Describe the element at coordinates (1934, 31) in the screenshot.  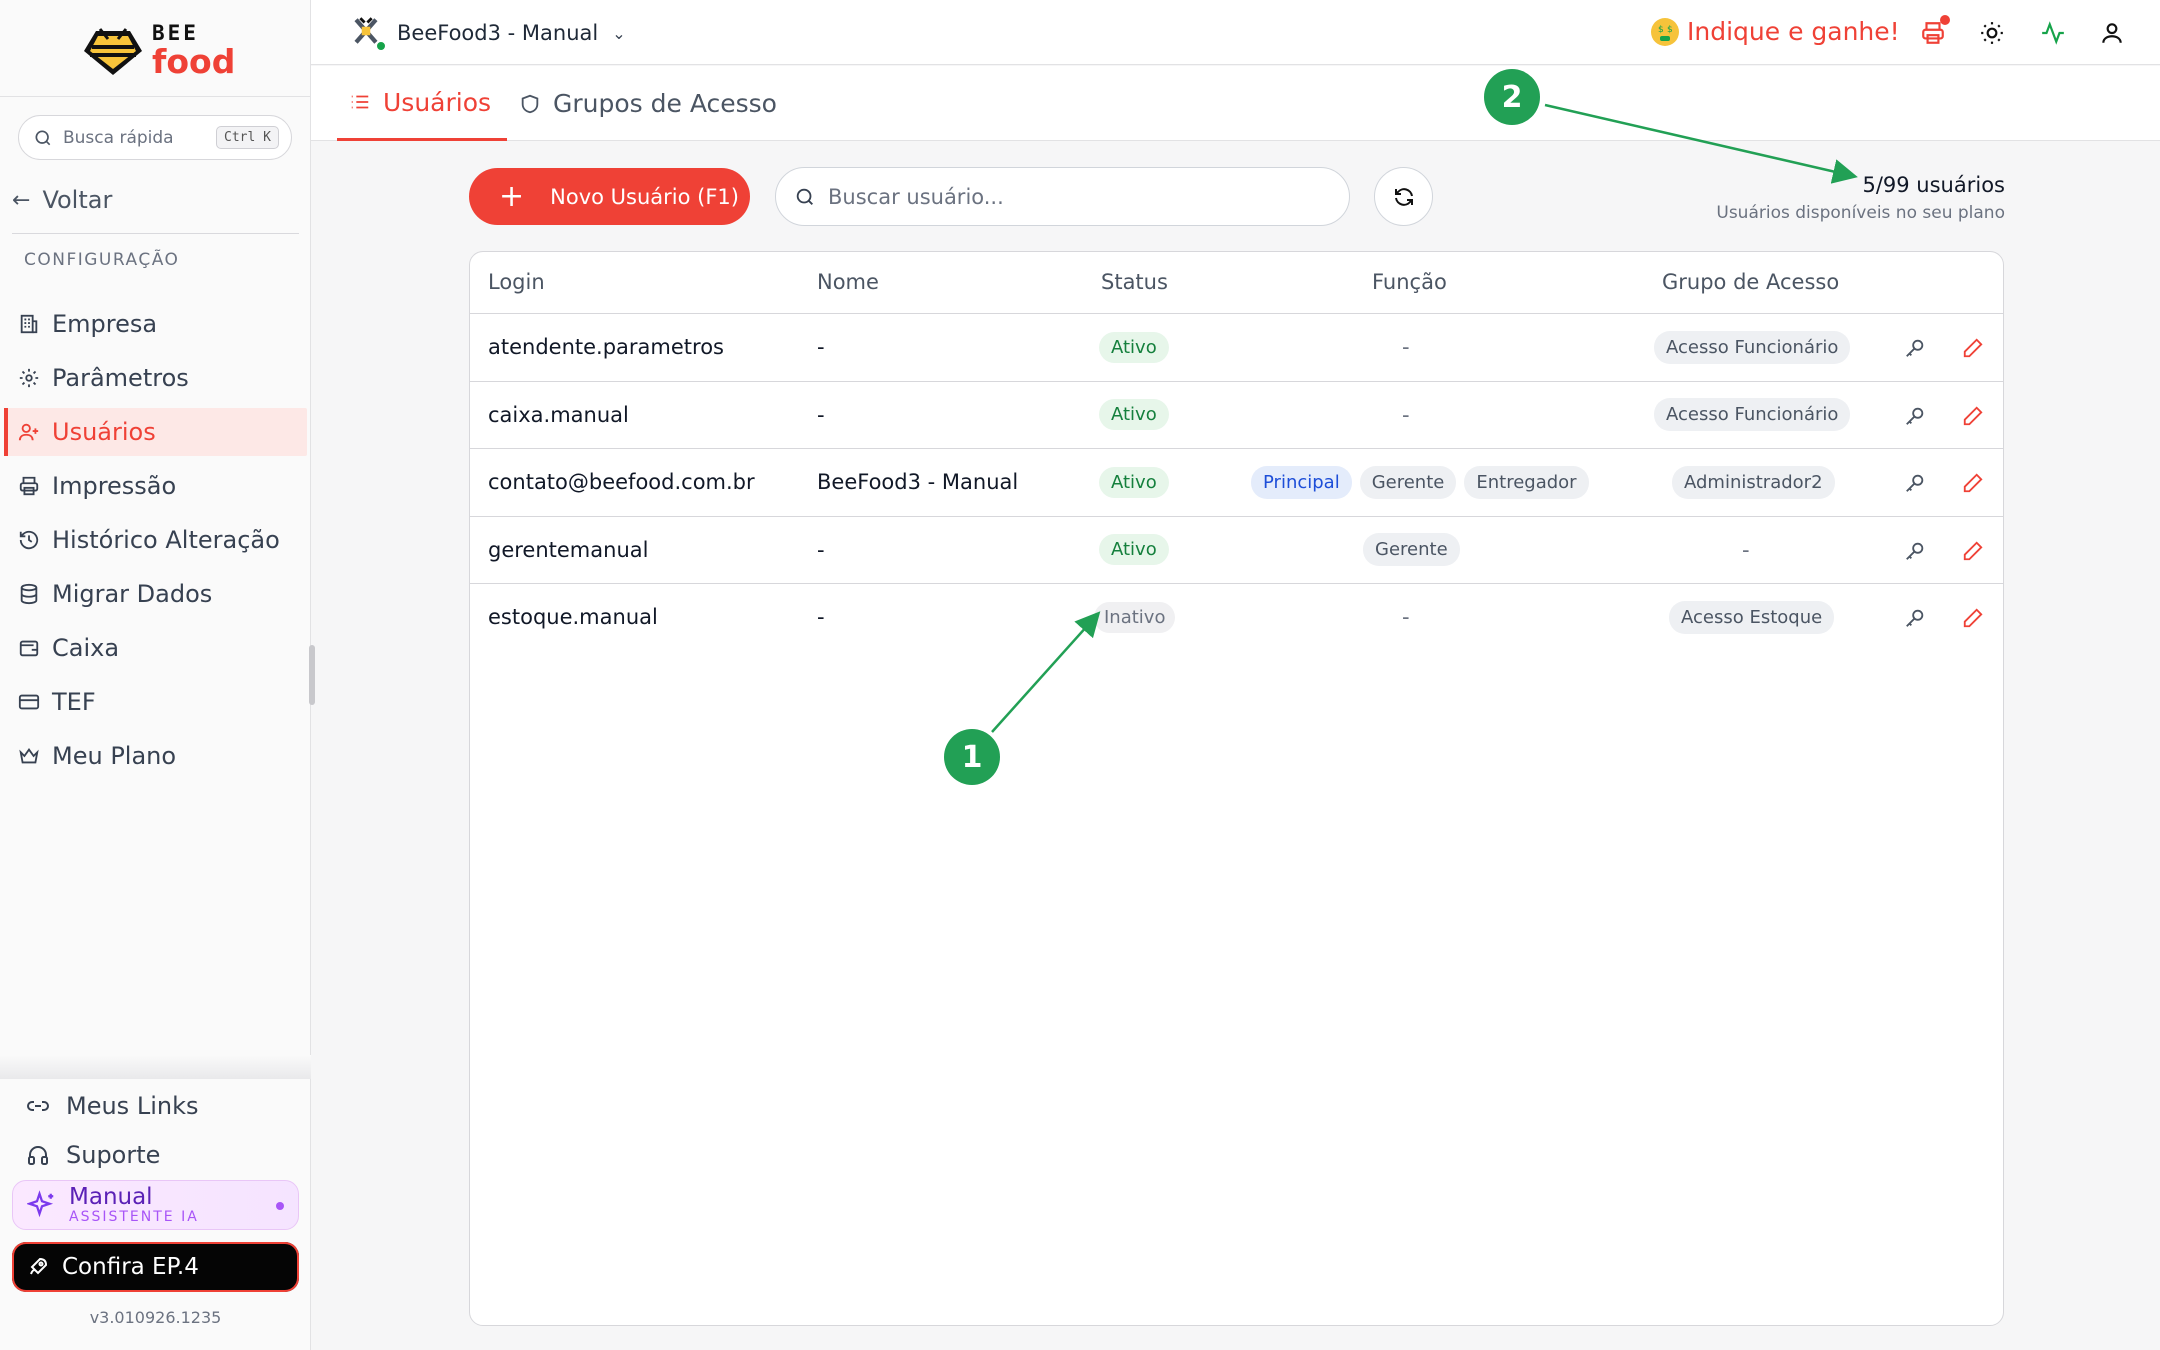
I see `printer-status-button` at that location.